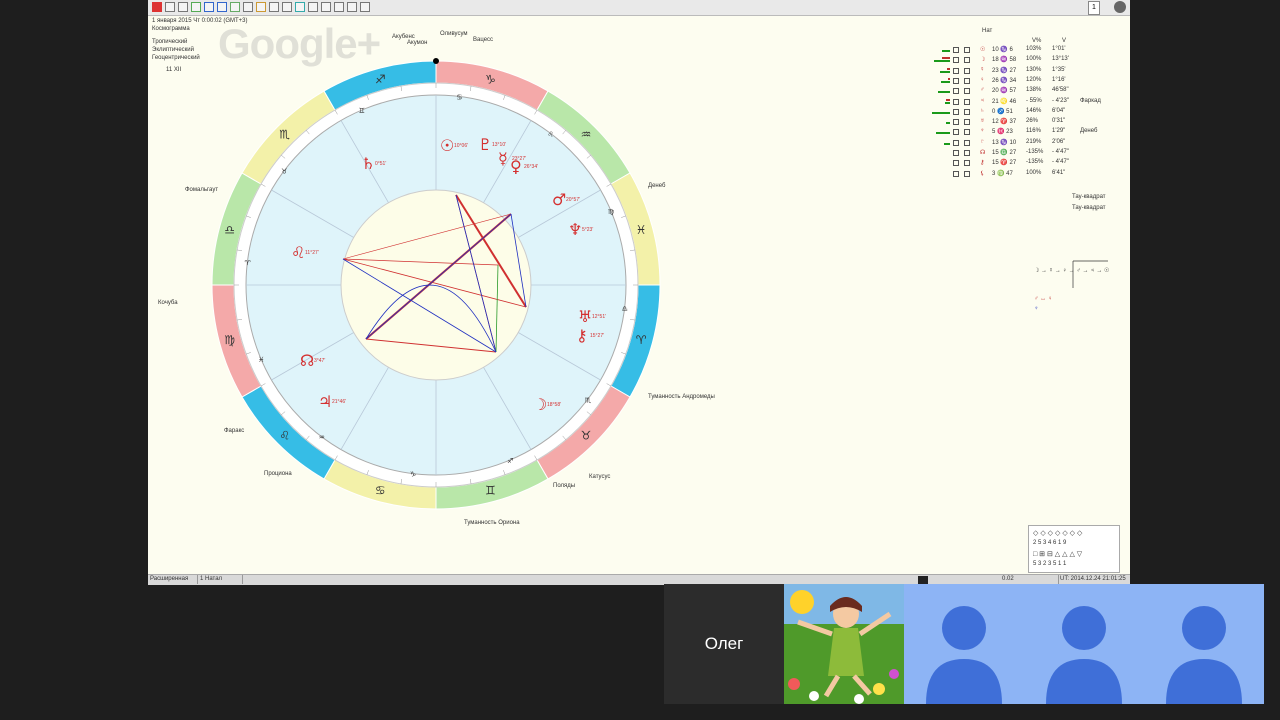  What do you see at coordinates (499, 145) in the screenshot?
I see `planet-degree: 13°10'` at bounding box center [499, 145].